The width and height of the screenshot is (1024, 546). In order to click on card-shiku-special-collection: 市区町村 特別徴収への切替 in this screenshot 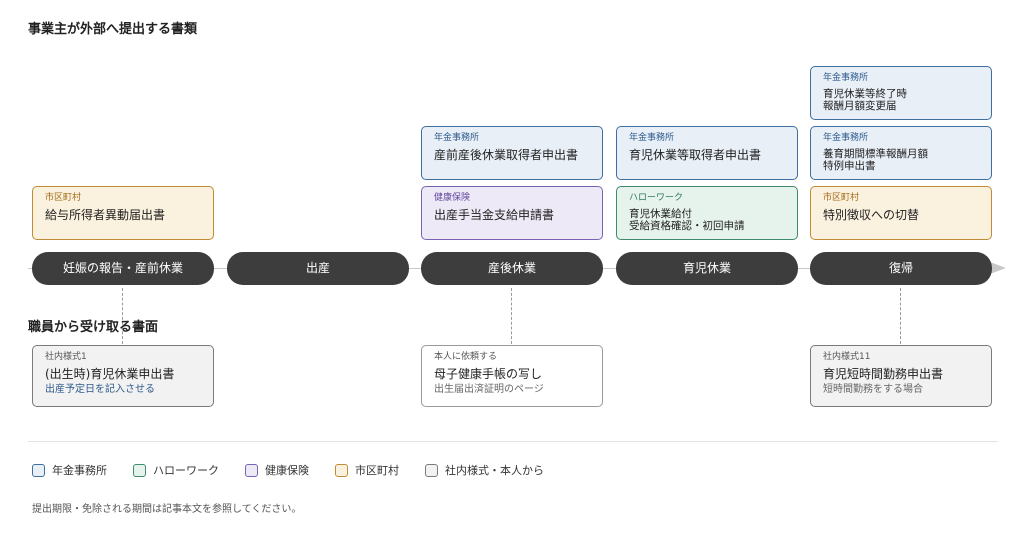, I will do `click(901, 213)`.